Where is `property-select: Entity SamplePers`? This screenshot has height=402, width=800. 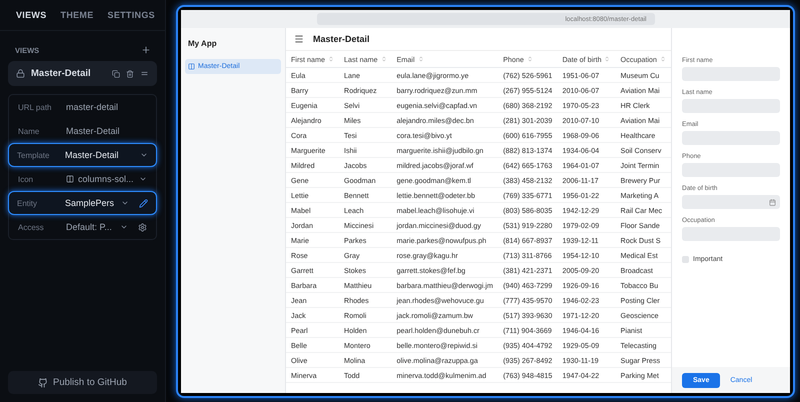 property-select: Entity SamplePers is located at coordinates (82, 203).